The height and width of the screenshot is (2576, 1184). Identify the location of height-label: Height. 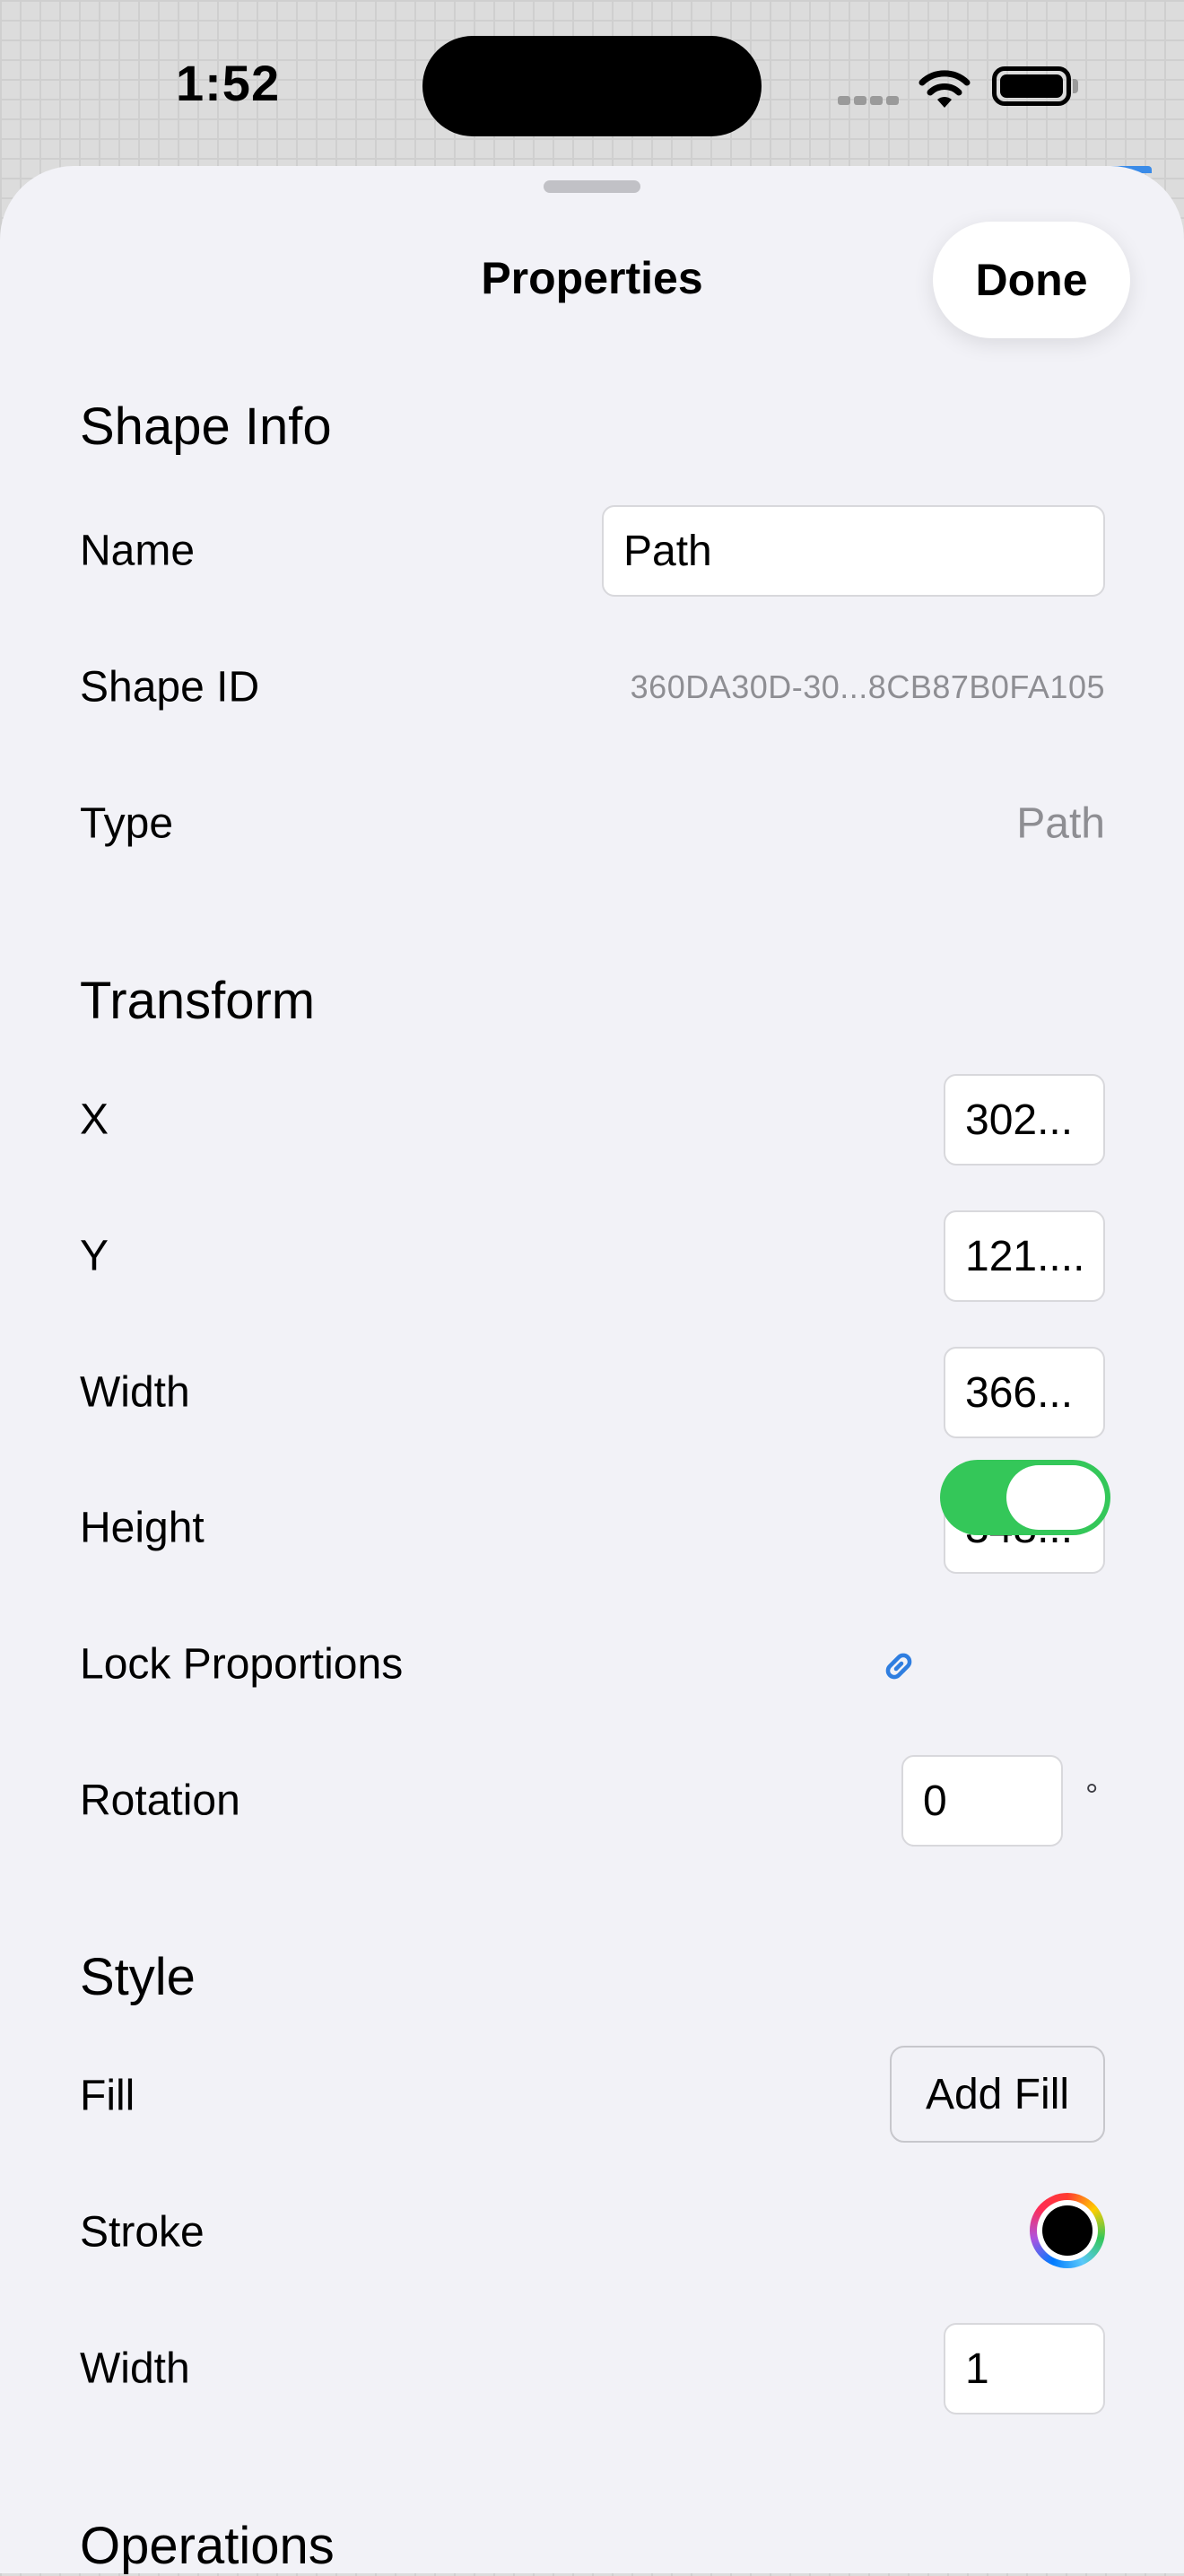
(142, 1528).